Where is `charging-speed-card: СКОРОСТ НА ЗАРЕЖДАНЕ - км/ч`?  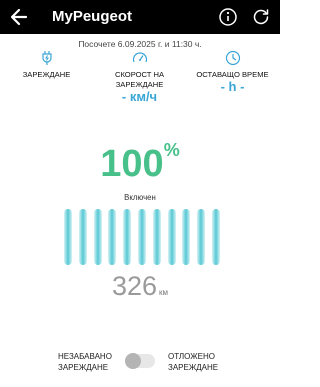
charging-speed-card: СКОРОСТ НА ЗАРЕЖДАНЕ - км/ч is located at coordinates (139, 77).